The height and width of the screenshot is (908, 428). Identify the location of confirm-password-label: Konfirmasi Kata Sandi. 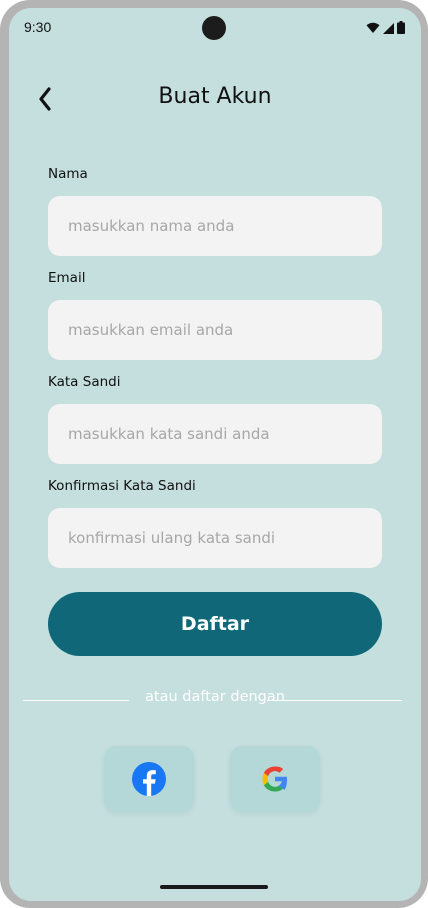
(122, 486).